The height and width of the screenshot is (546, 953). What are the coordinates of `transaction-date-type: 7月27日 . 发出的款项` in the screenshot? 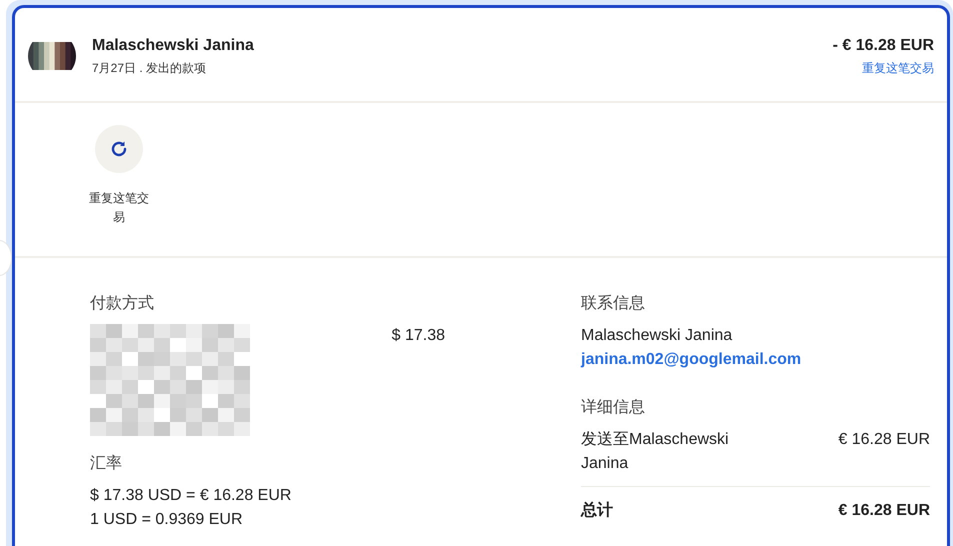 It's located at (150, 68).